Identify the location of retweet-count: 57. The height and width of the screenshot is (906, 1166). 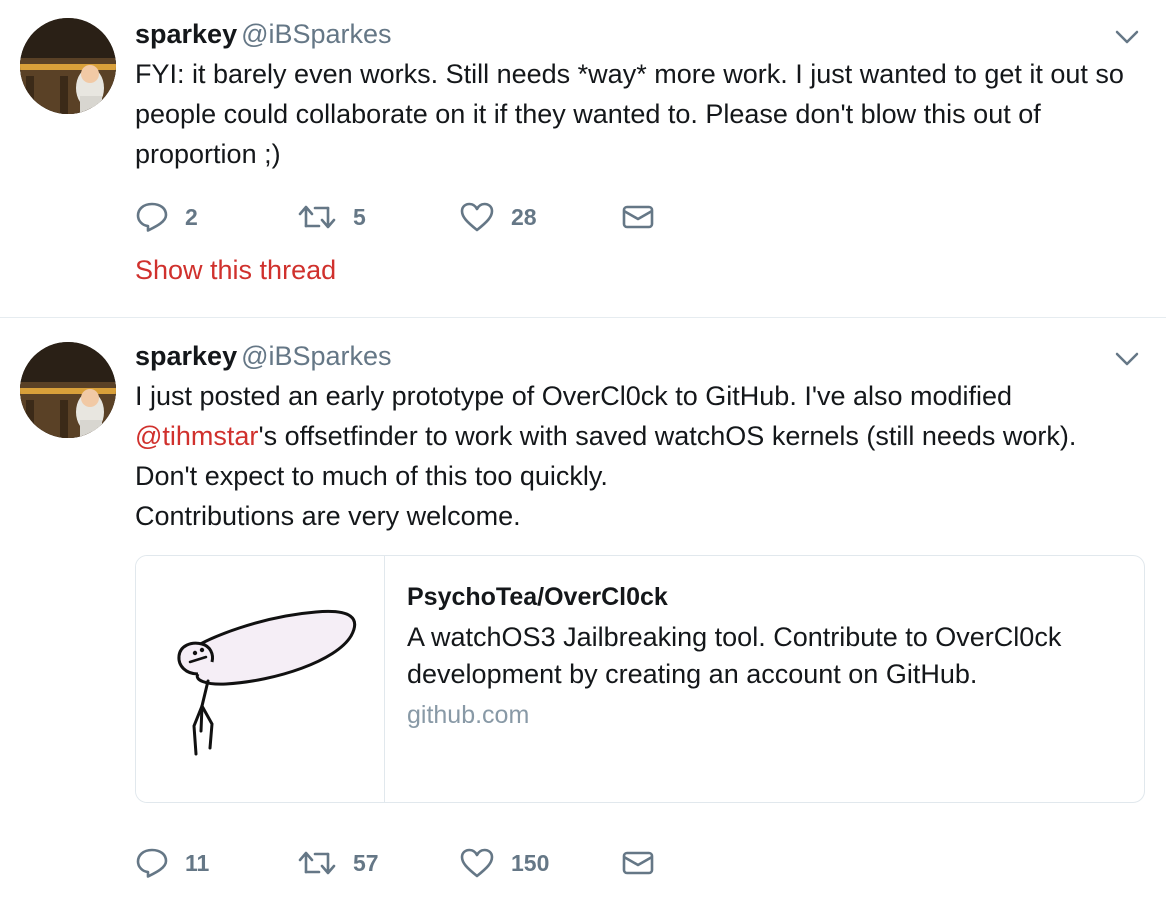
(366, 862).